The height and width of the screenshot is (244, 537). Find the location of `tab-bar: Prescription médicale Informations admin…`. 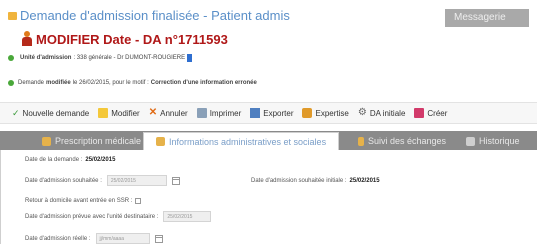

tab-bar: Prescription médicale Informations admin… is located at coordinates (268, 140).